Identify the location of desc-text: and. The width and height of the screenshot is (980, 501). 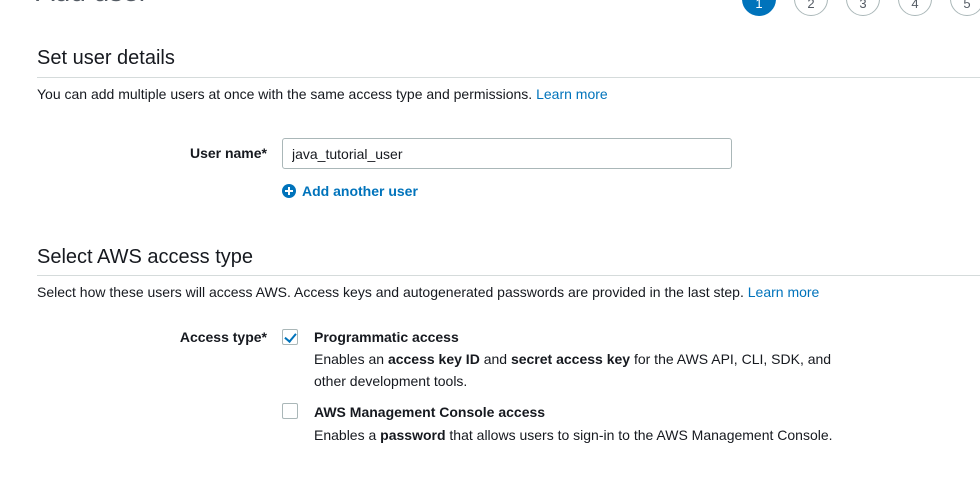
(495, 359).